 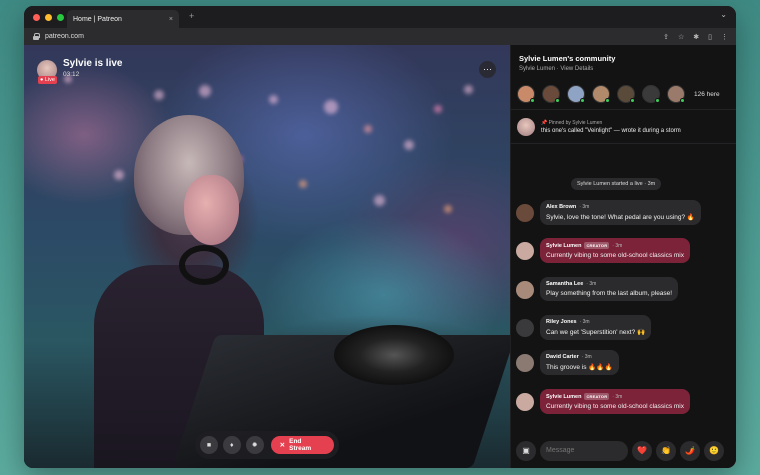 I want to click on host-info: ● Live Sylvie is live 03:12, so click(x=80, y=71).